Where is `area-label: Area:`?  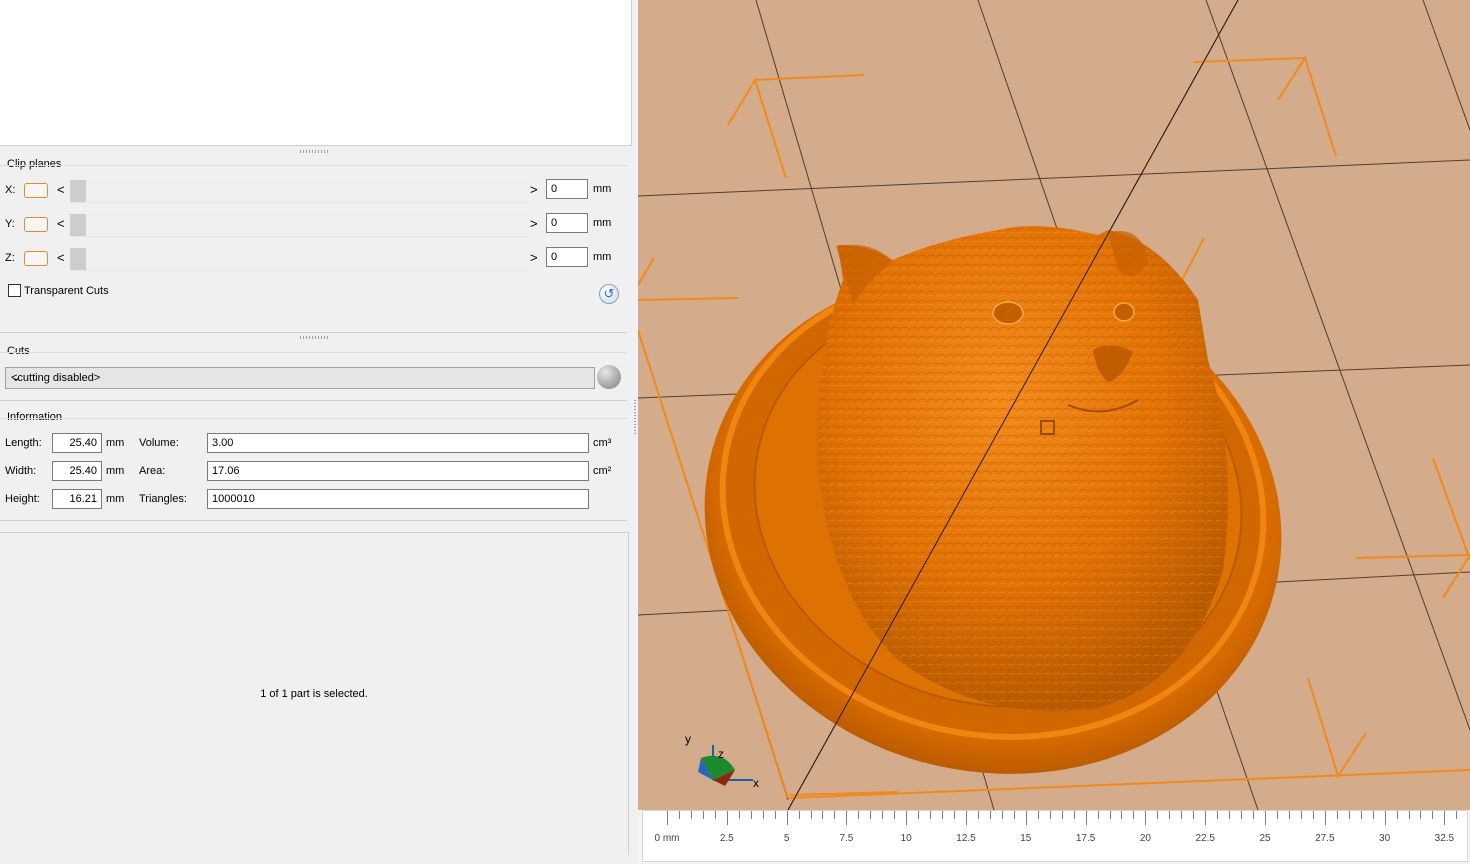
area-label: Area: is located at coordinates (152, 471).